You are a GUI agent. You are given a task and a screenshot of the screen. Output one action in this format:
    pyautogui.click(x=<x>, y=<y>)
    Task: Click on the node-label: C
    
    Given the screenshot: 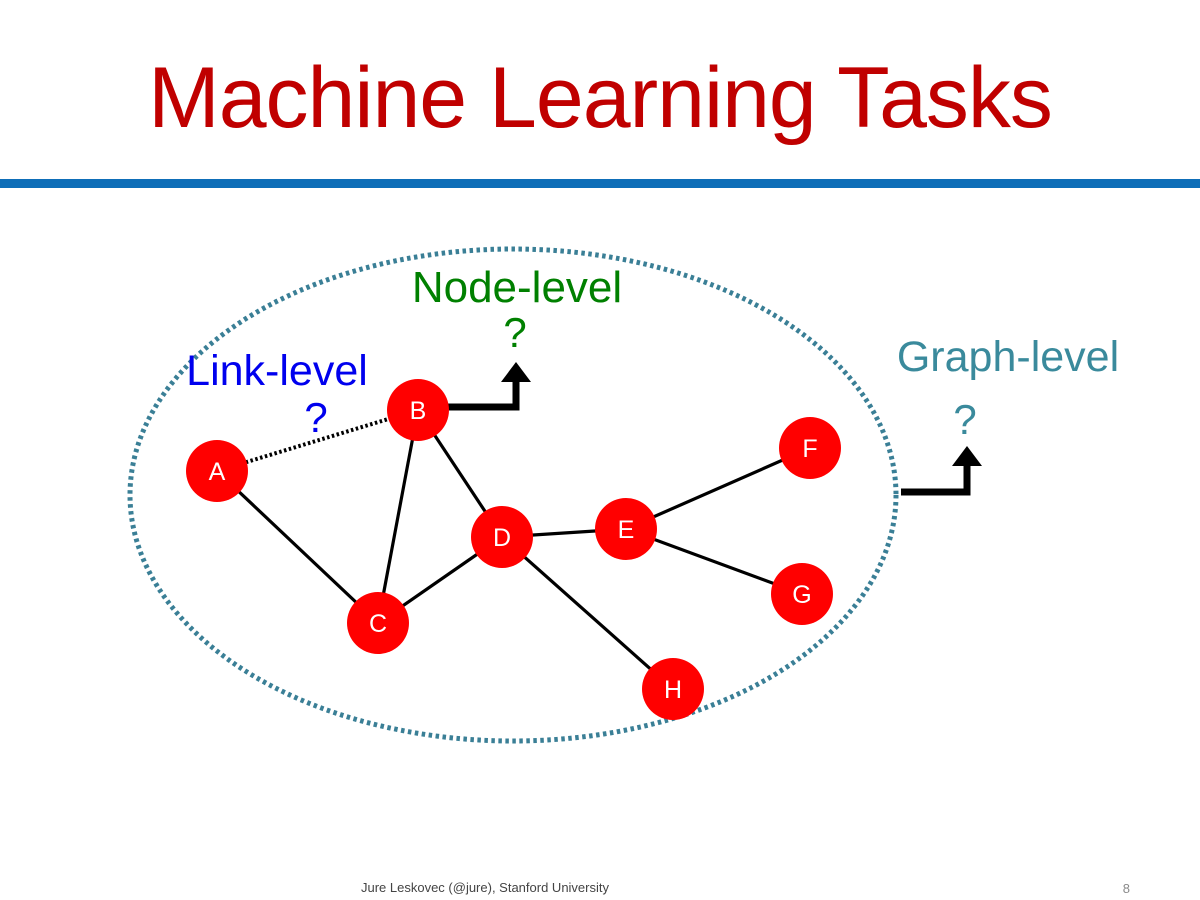 What is the action you would take?
    pyautogui.click(x=378, y=624)
    